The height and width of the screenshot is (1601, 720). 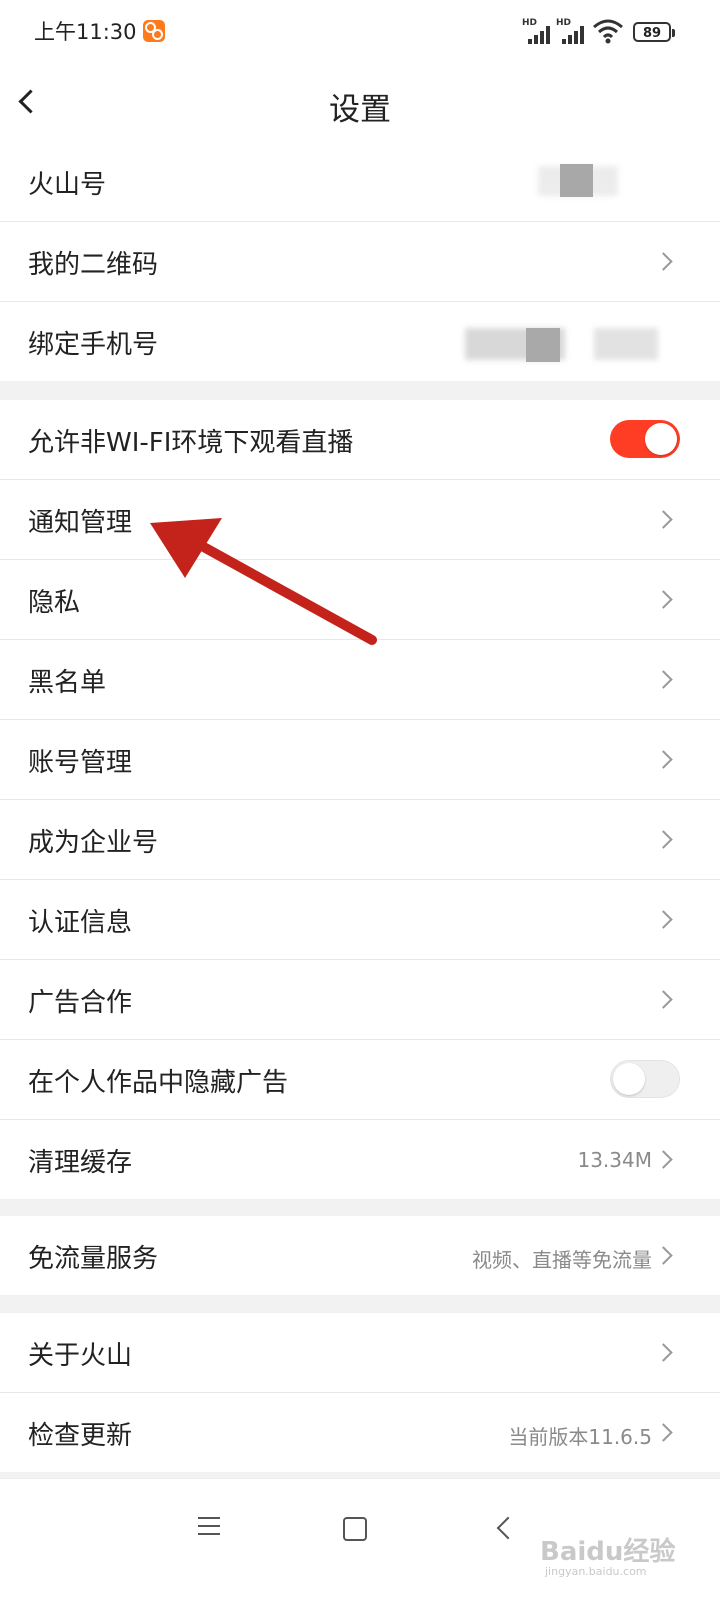 What do you see at coordinates (360, 839) in the screenshot?
I see `settings-item-enterprise: 成为企业号` at bounding box center [360, 839].